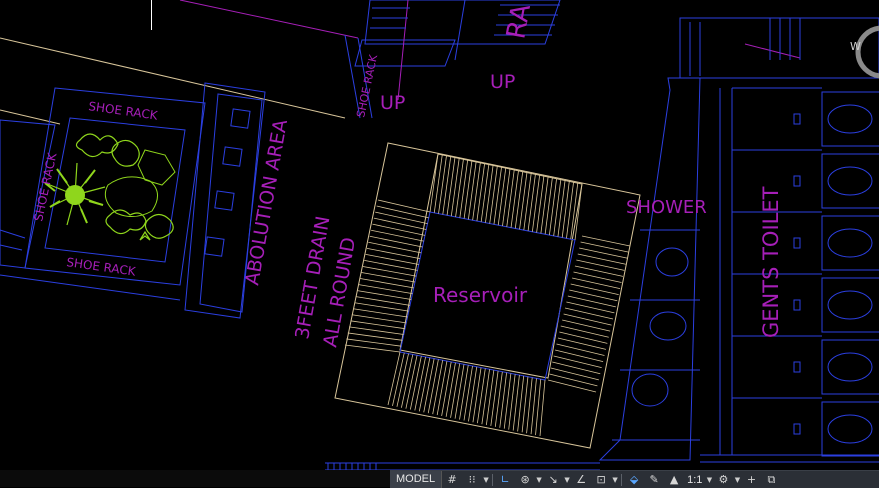  I want to click on label-shoe-rack-top: SHOE RACK, so click(124, 111).